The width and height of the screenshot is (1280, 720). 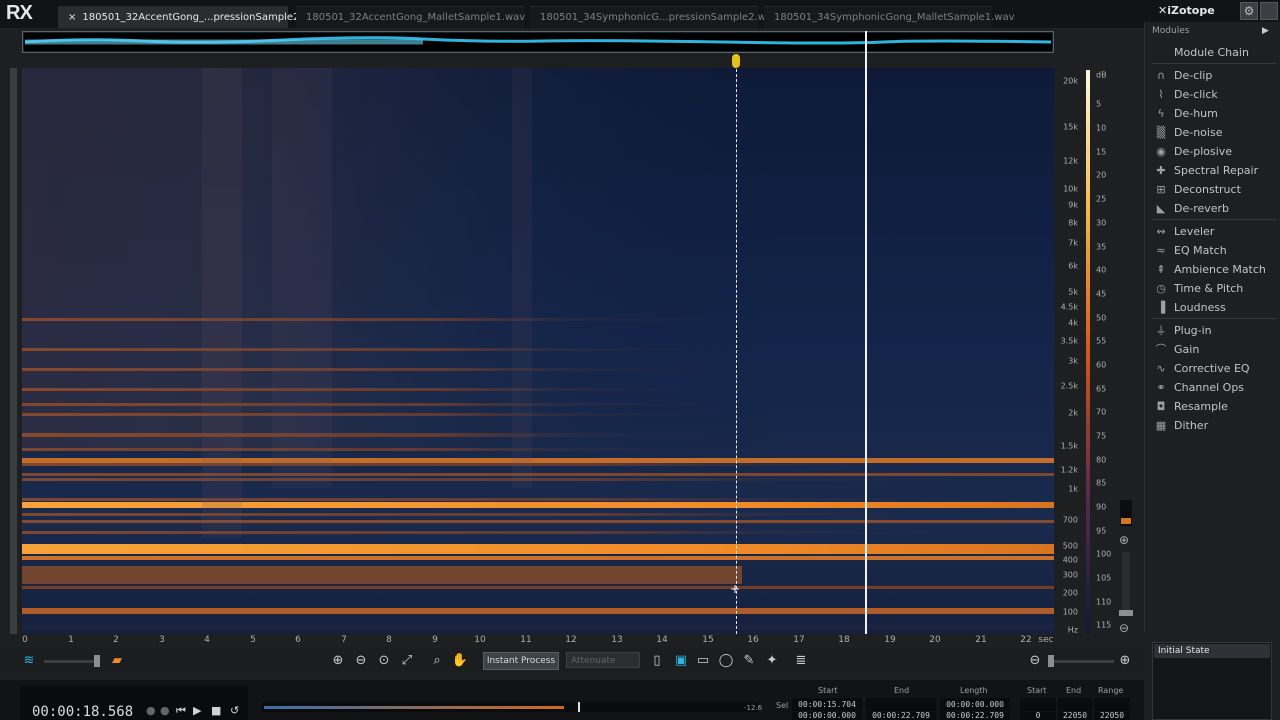 I want to click on record-arm-icon: ●, so click(x=165, y=710).